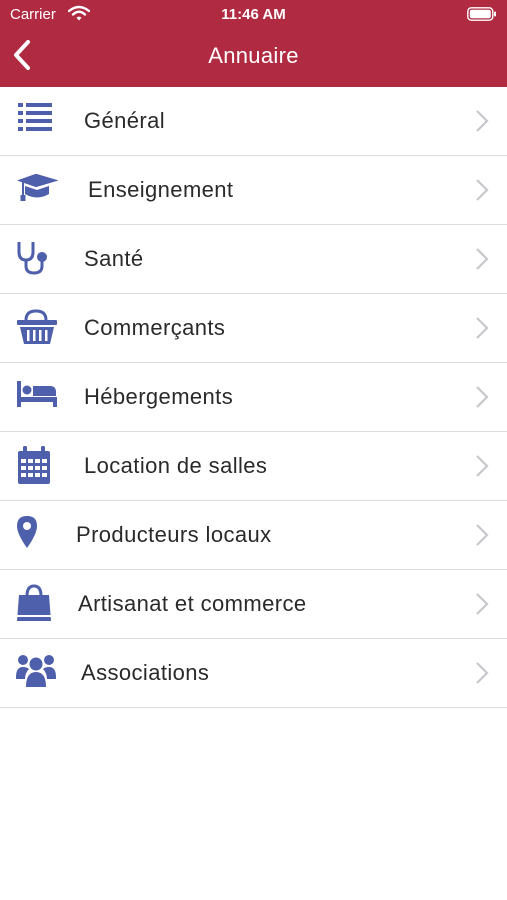 The width and height of the screenshot is (507, 900). Describe the element at coordinates (253, 121) in the screenshot. I see `list-item-general: Général` at that location.